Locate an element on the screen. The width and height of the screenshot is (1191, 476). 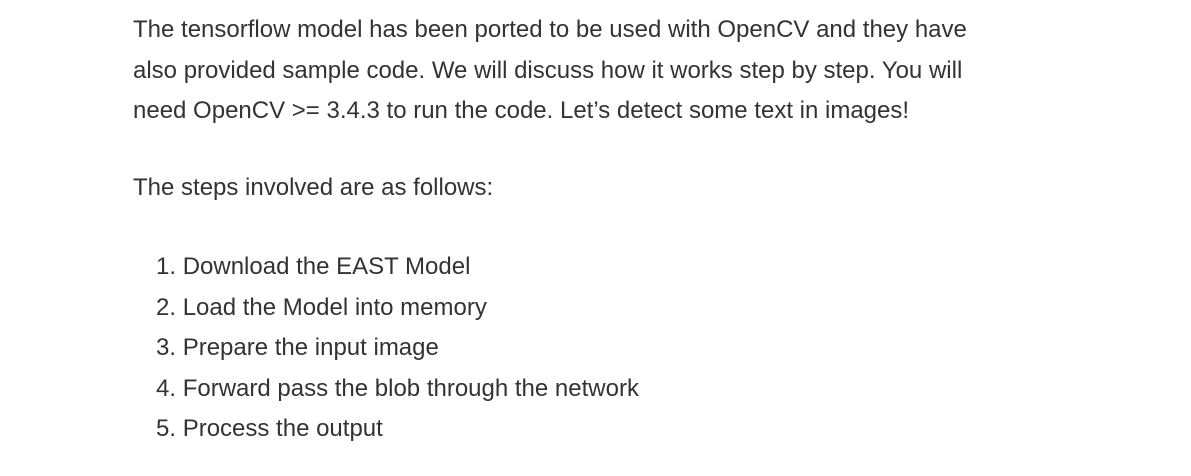
step-number: 1. is located at coordinates (166, 266).